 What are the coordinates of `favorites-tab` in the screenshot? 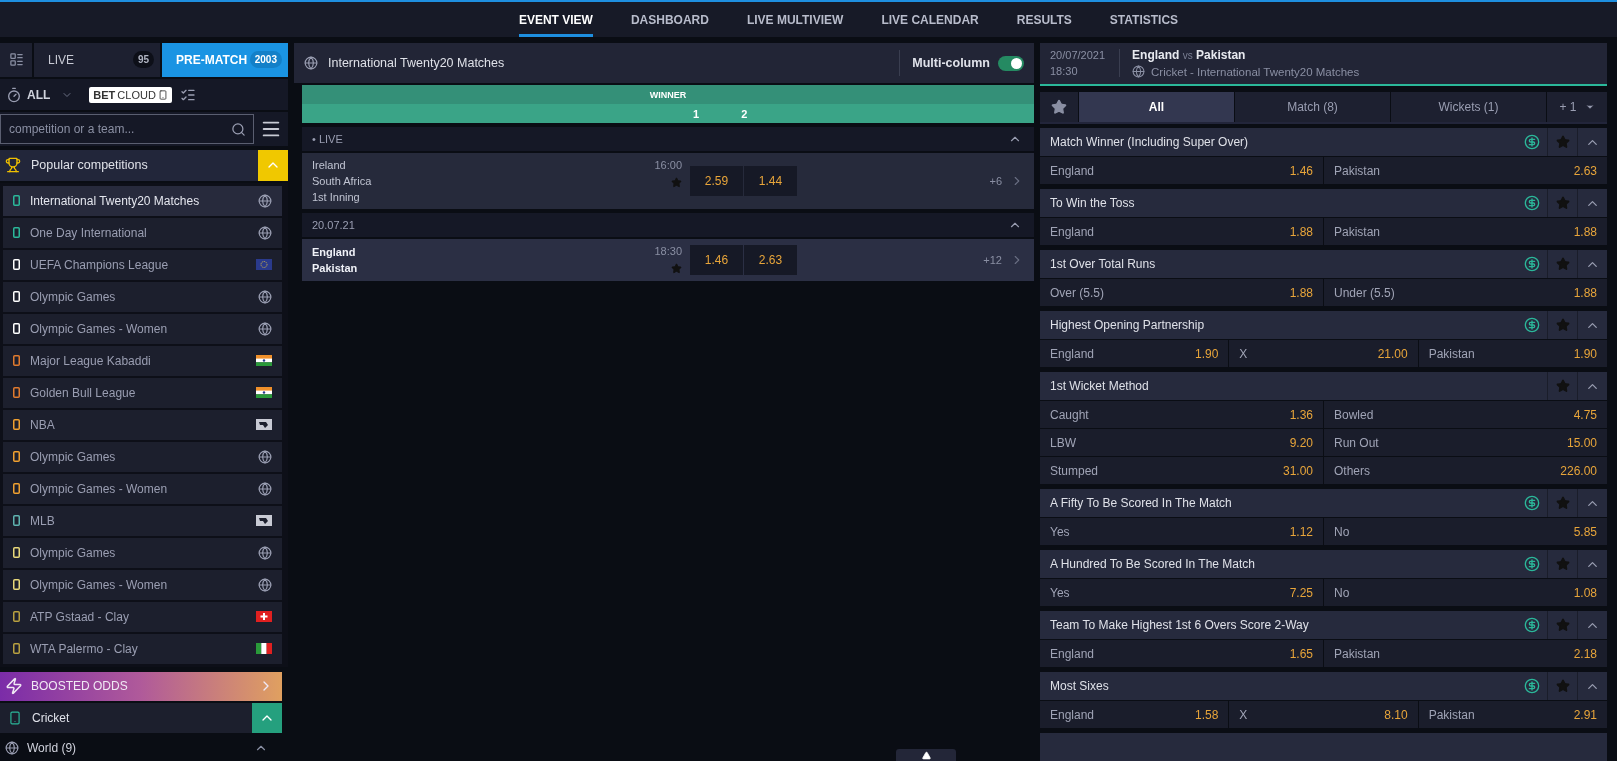 It's located at (1059, 106).